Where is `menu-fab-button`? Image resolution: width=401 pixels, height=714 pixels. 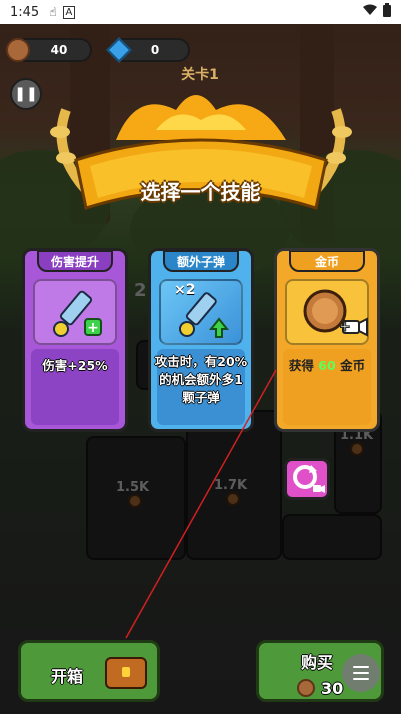 menu-fab-button is located at coordinates (361, 673).